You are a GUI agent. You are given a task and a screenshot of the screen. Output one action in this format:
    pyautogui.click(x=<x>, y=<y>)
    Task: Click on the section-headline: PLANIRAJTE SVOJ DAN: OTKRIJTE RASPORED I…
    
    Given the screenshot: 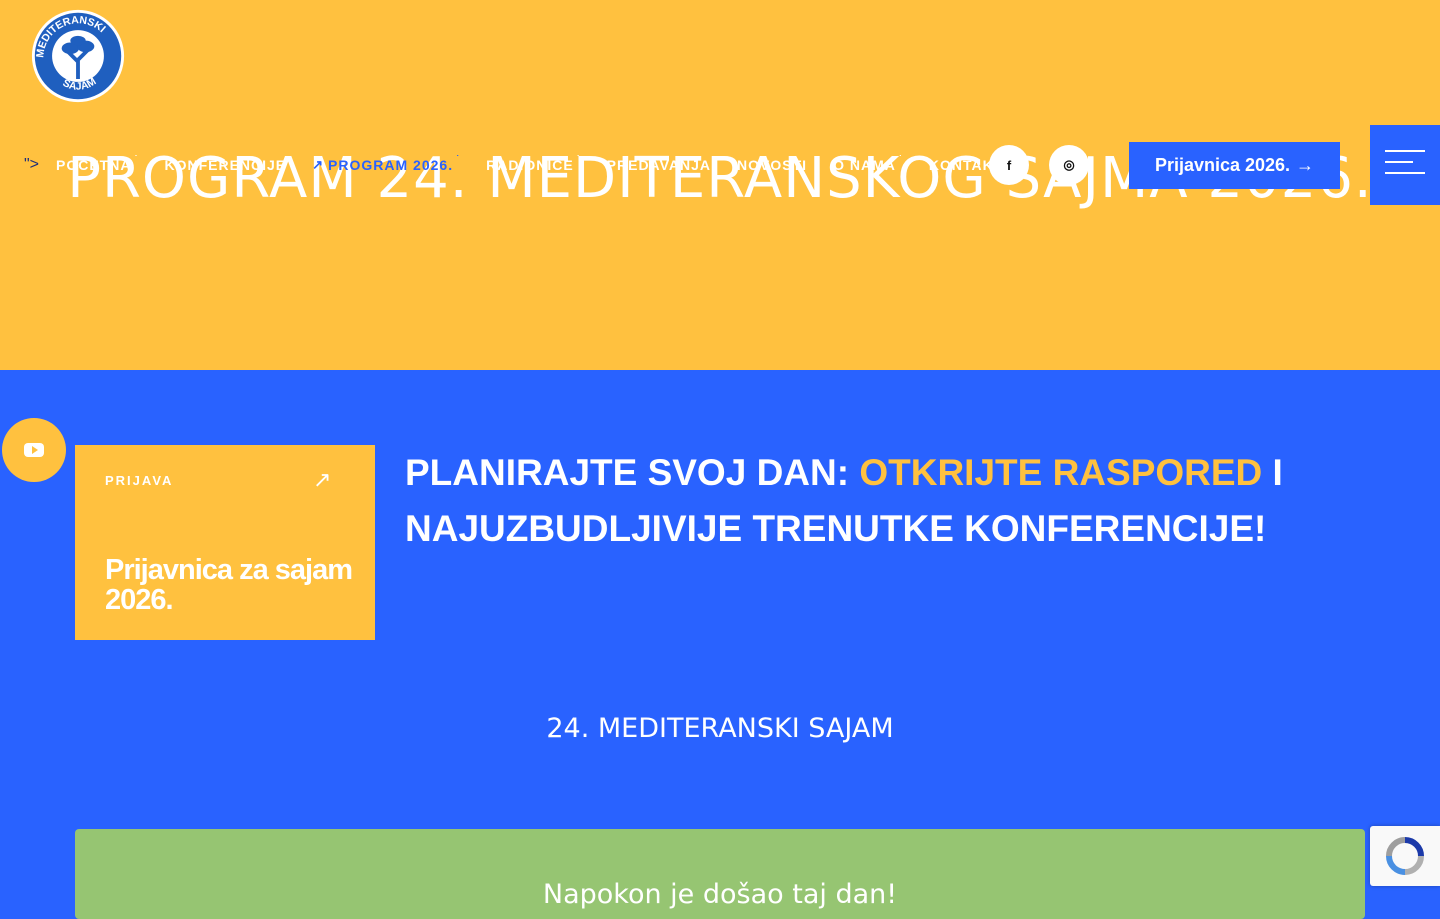 What is the action you would take?
    pyautogui.click(x=885, y=501)
    